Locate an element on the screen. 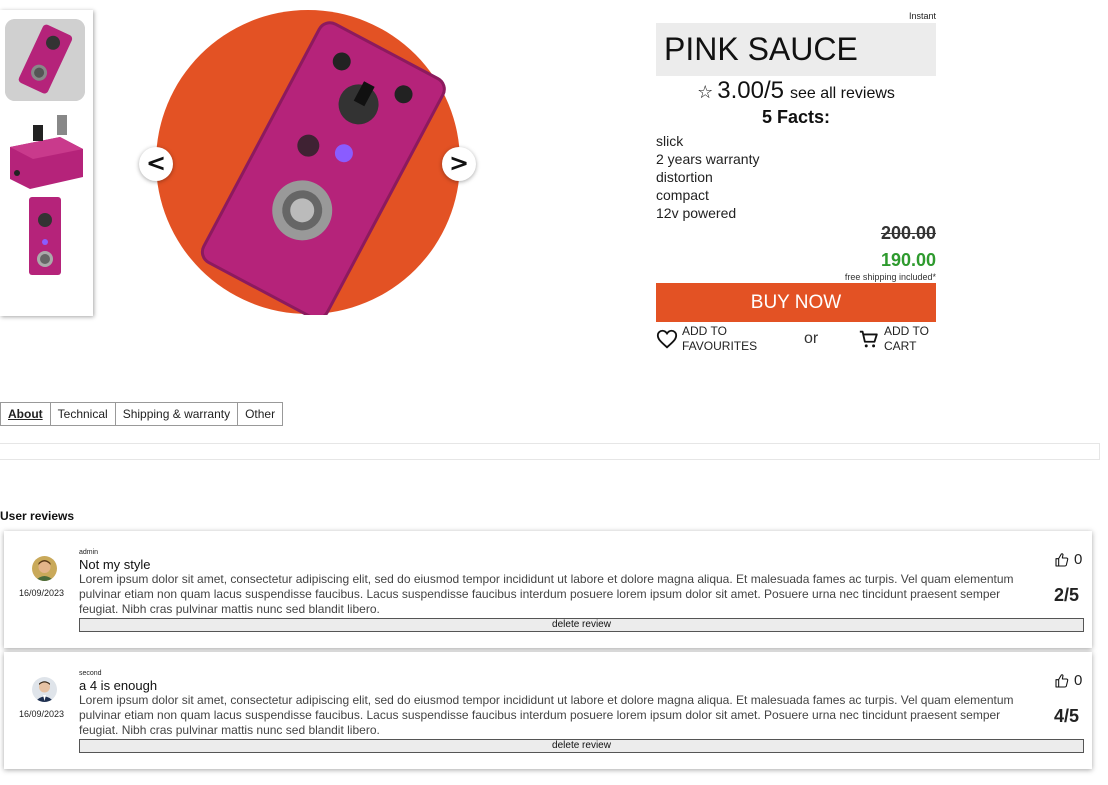 Image resolution: width=1108 pixels, height=785 pixels. fact-item: 2 years warranty is located at coordinates (708, 159).